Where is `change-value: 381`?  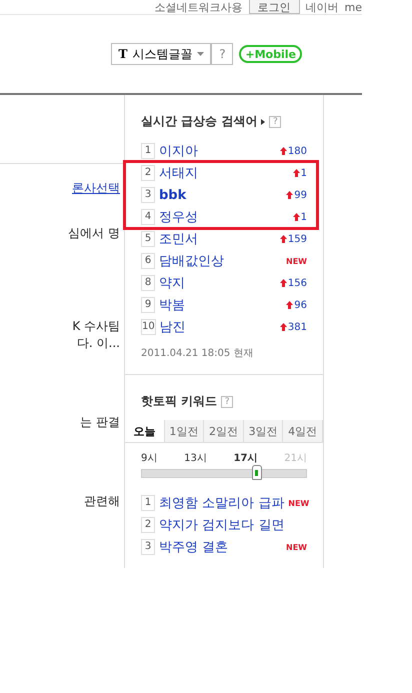
change-value: 381 is located at coordinates (297, 327).